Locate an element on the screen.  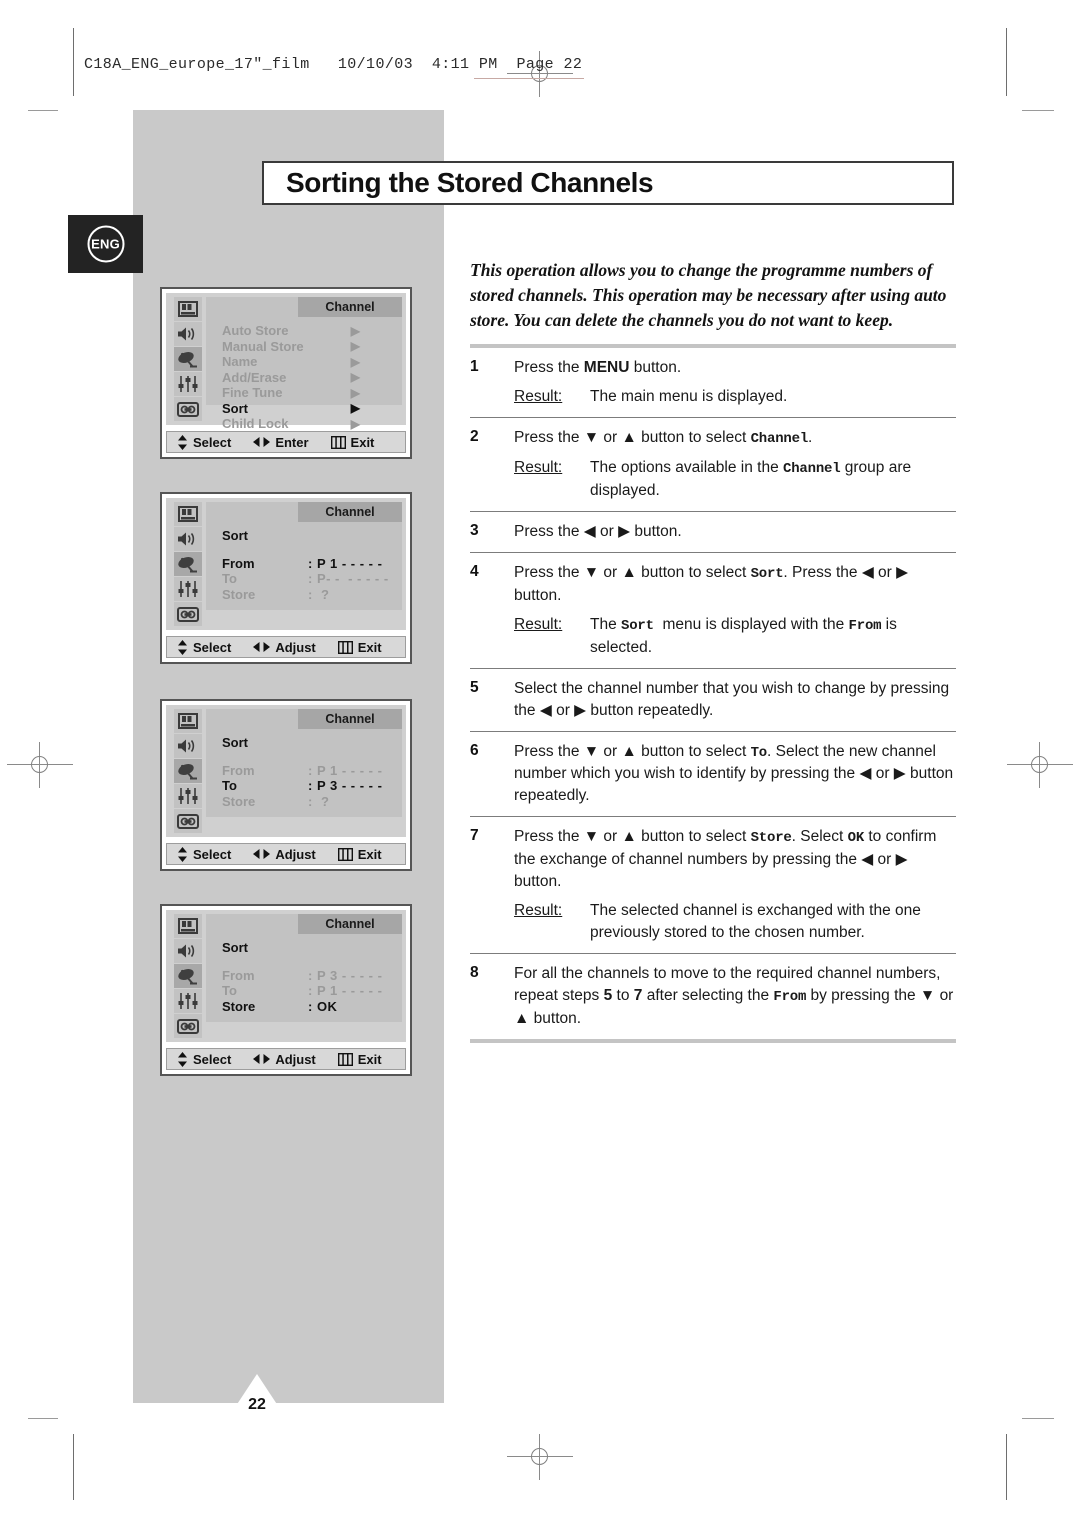
language-badge-eng: ENG is located at coordinates (105, 244).